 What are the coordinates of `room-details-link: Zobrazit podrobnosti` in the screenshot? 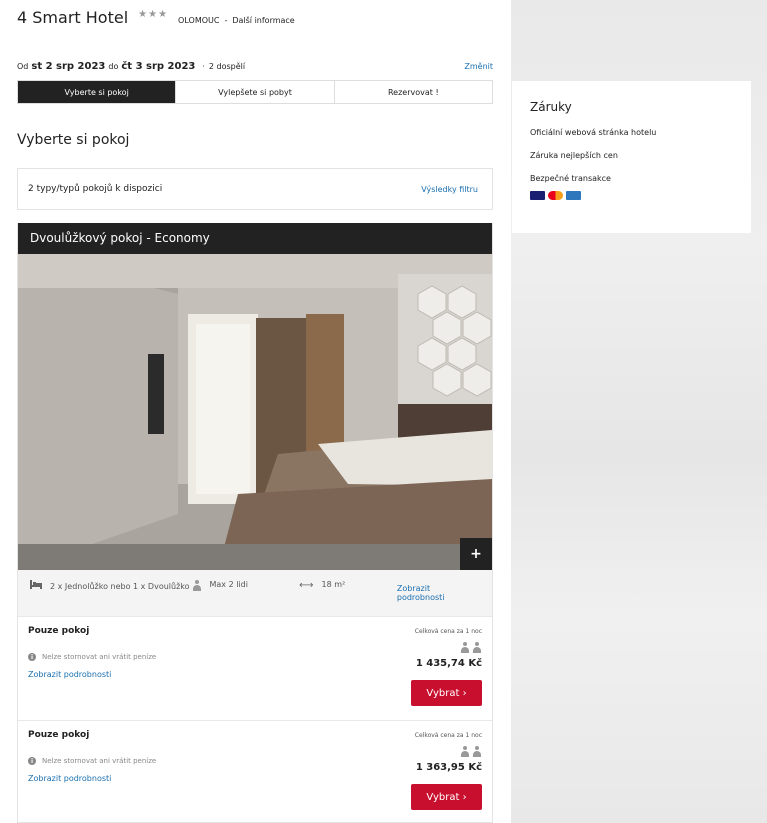 It's located at (438, 593).